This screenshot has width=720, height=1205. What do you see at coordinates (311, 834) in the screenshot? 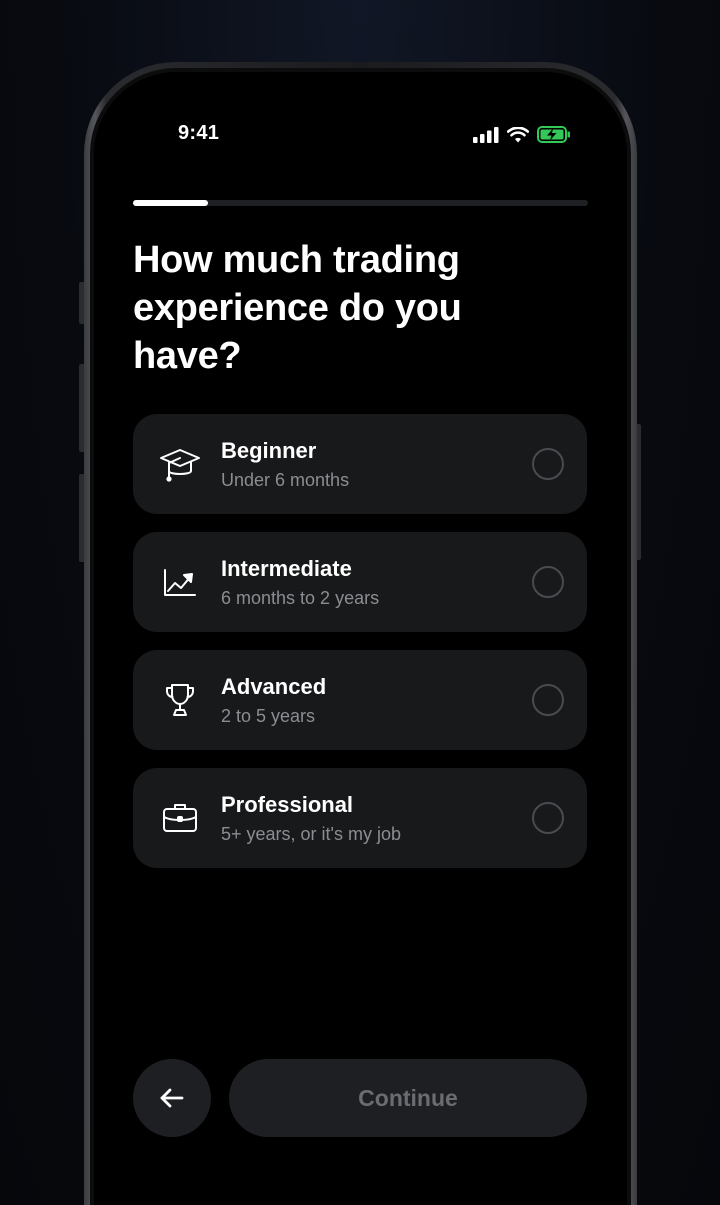
I see `option-description: 5+ years, or it's my job` at bounding box center [311, 834].